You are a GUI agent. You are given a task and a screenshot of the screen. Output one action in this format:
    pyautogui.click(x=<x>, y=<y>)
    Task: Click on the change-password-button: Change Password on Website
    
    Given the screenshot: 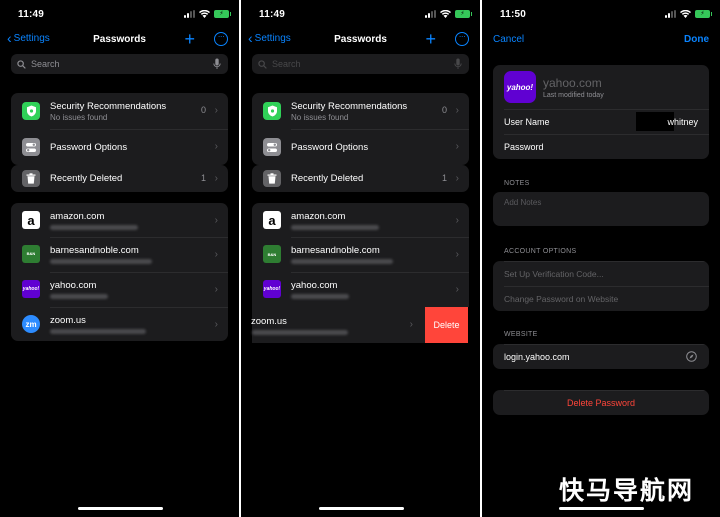 What is the action you would take?
    pyautogui.click(x=601, y=298)
    